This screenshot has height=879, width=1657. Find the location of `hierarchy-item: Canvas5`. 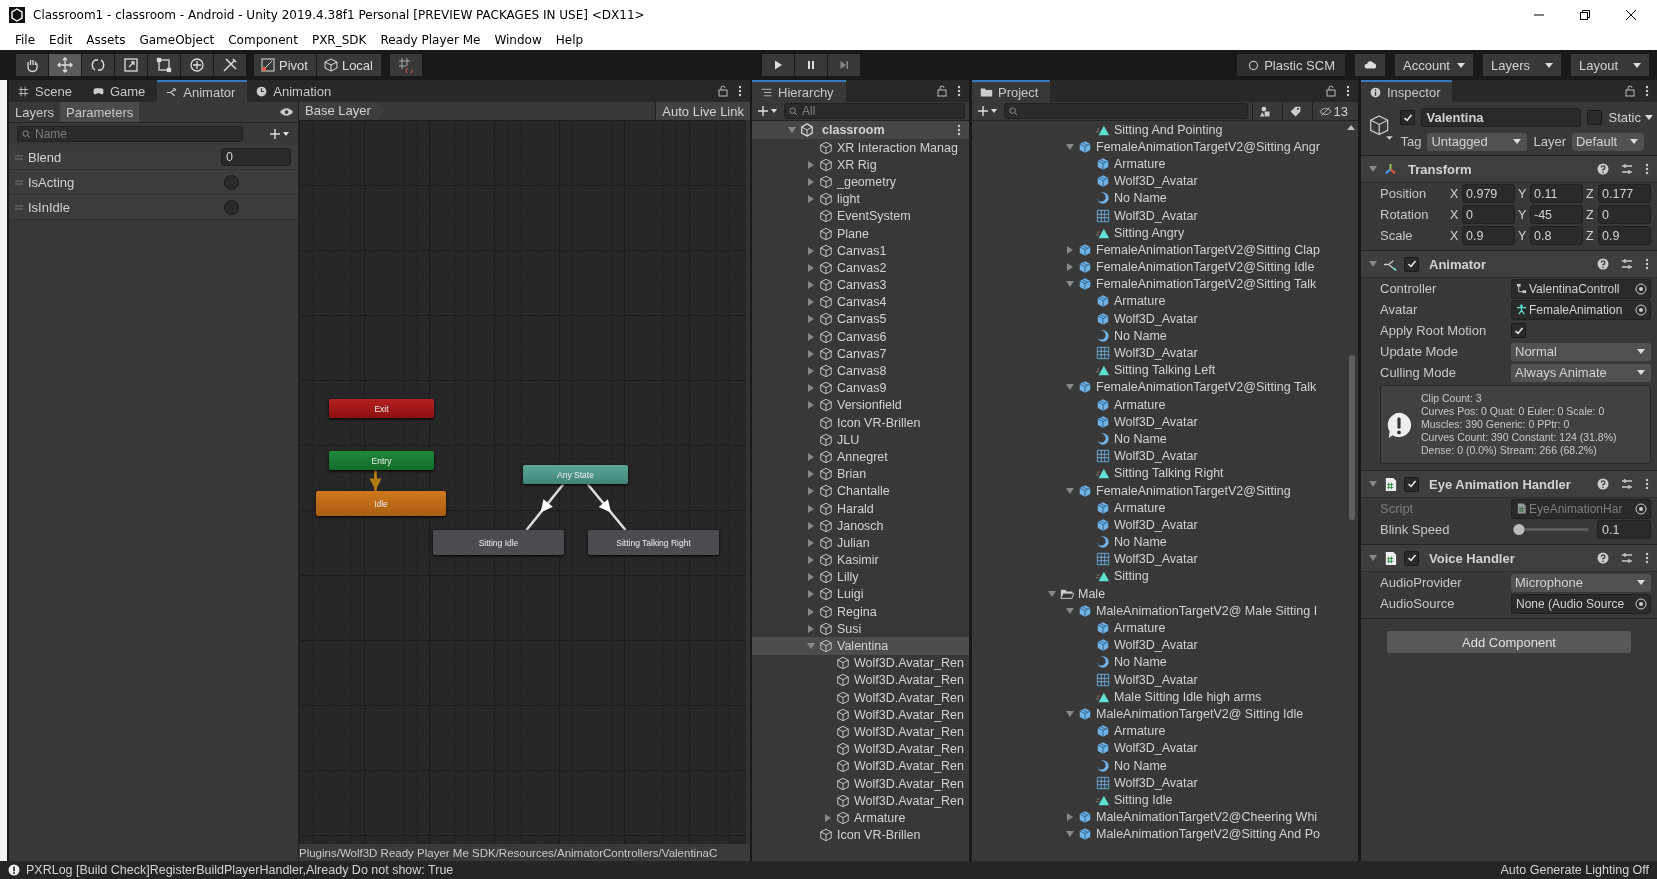

hierarchy-item: Canvas5 is located at coordinates (860, 319).